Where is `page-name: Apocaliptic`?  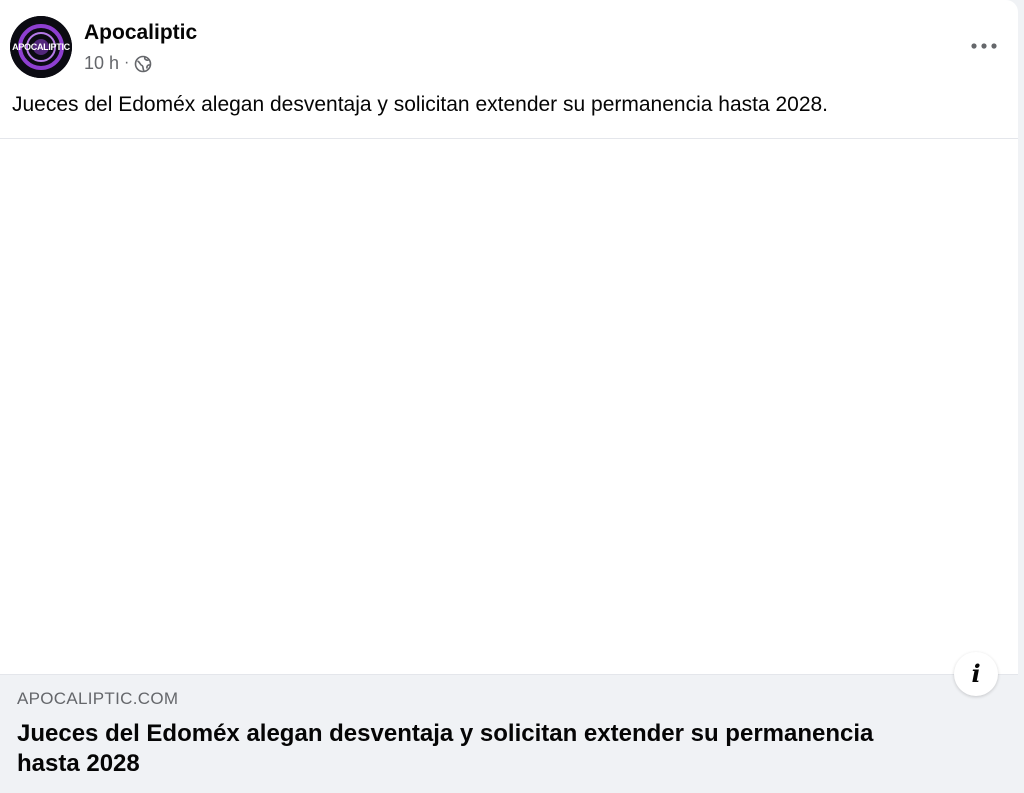
page-name: Apocaliptic is located at coordinates (140, 33).